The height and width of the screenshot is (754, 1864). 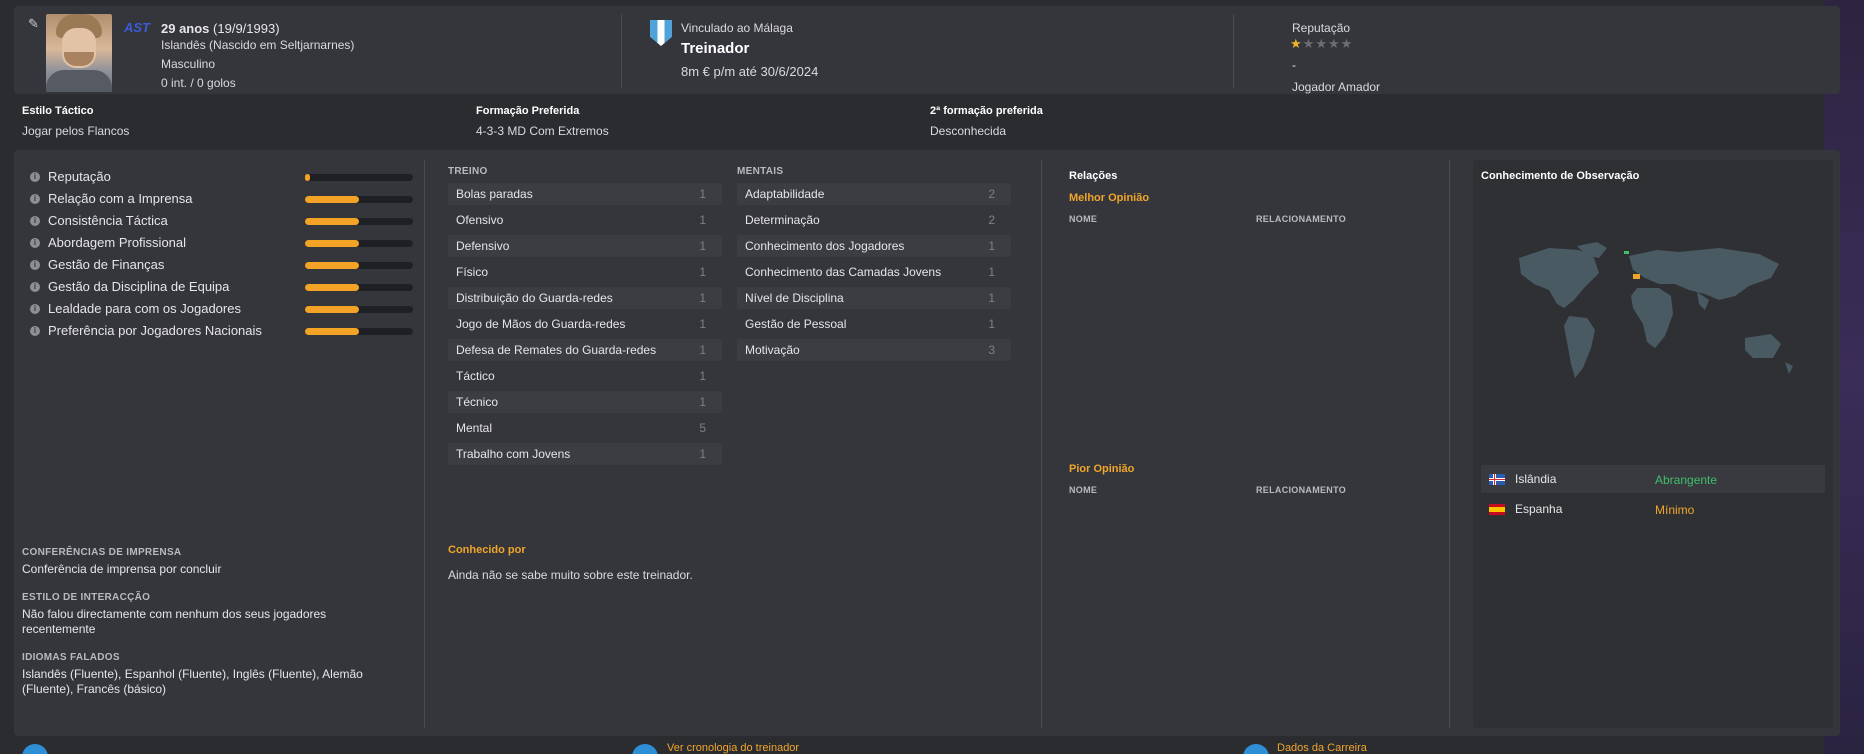 What do you see at coordinates (221, 288) in the screenshot?
I see `attribute-row: i Gestão da Disciplina de Equipa` at bounding box center [221, 288].